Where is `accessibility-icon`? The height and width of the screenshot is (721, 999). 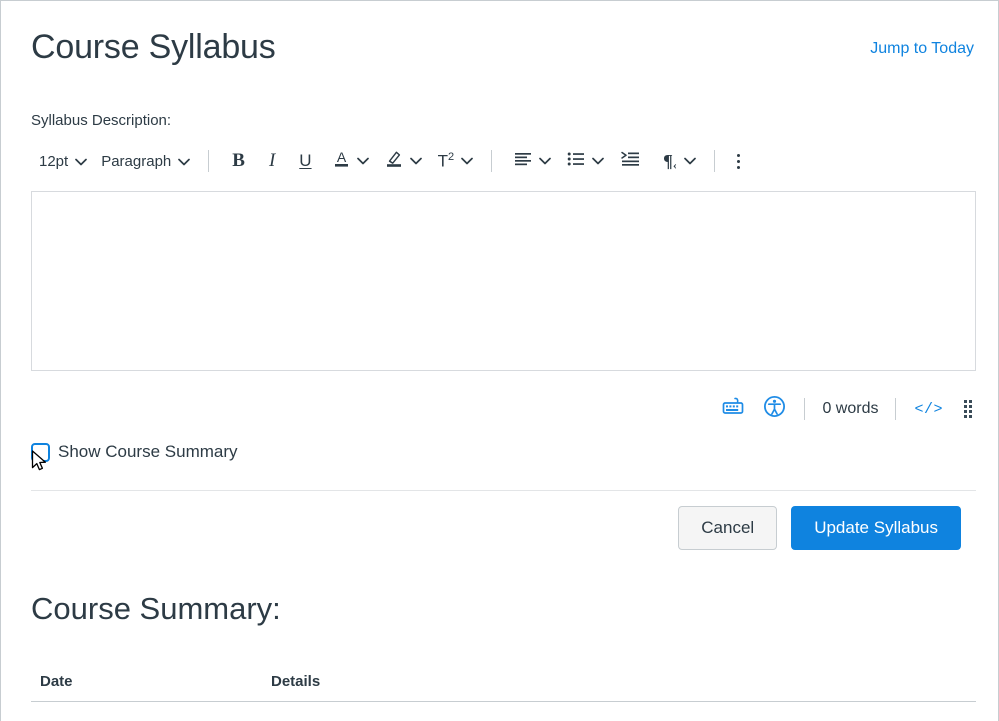
accessibility-icon is located at coordinates (774, 409).